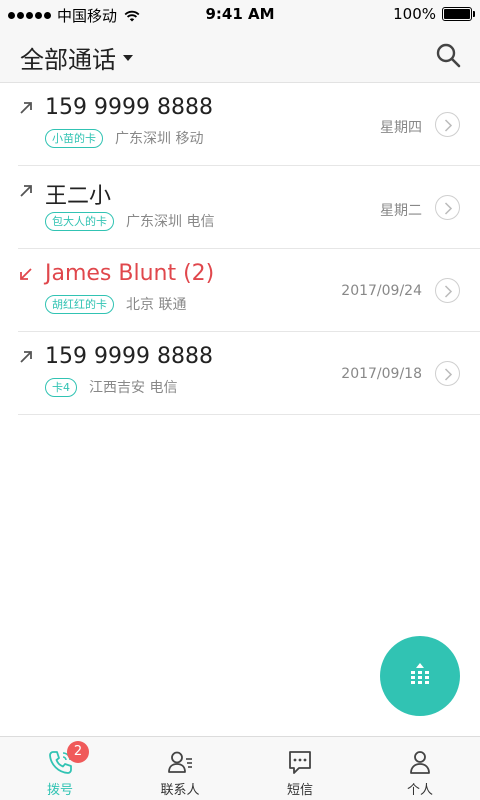 The image size is (480, 800). I want to click on sim-tag: 小苗的卡, so click(74, 138).